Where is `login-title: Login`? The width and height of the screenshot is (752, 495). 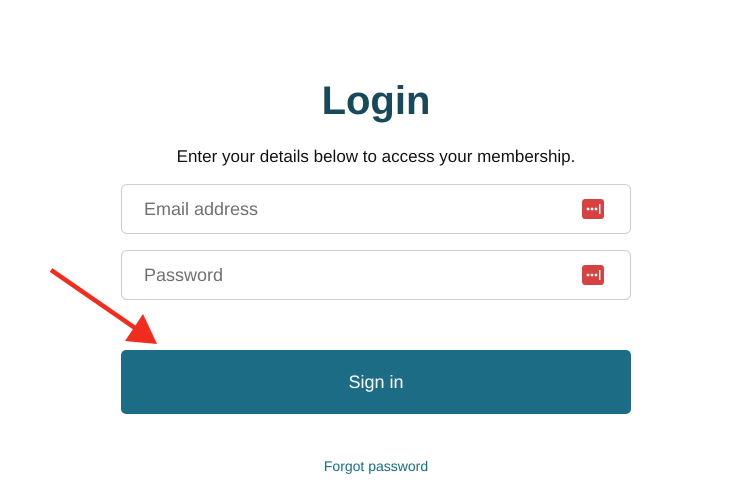
login-title: Login is located at coordinates (376, 101).